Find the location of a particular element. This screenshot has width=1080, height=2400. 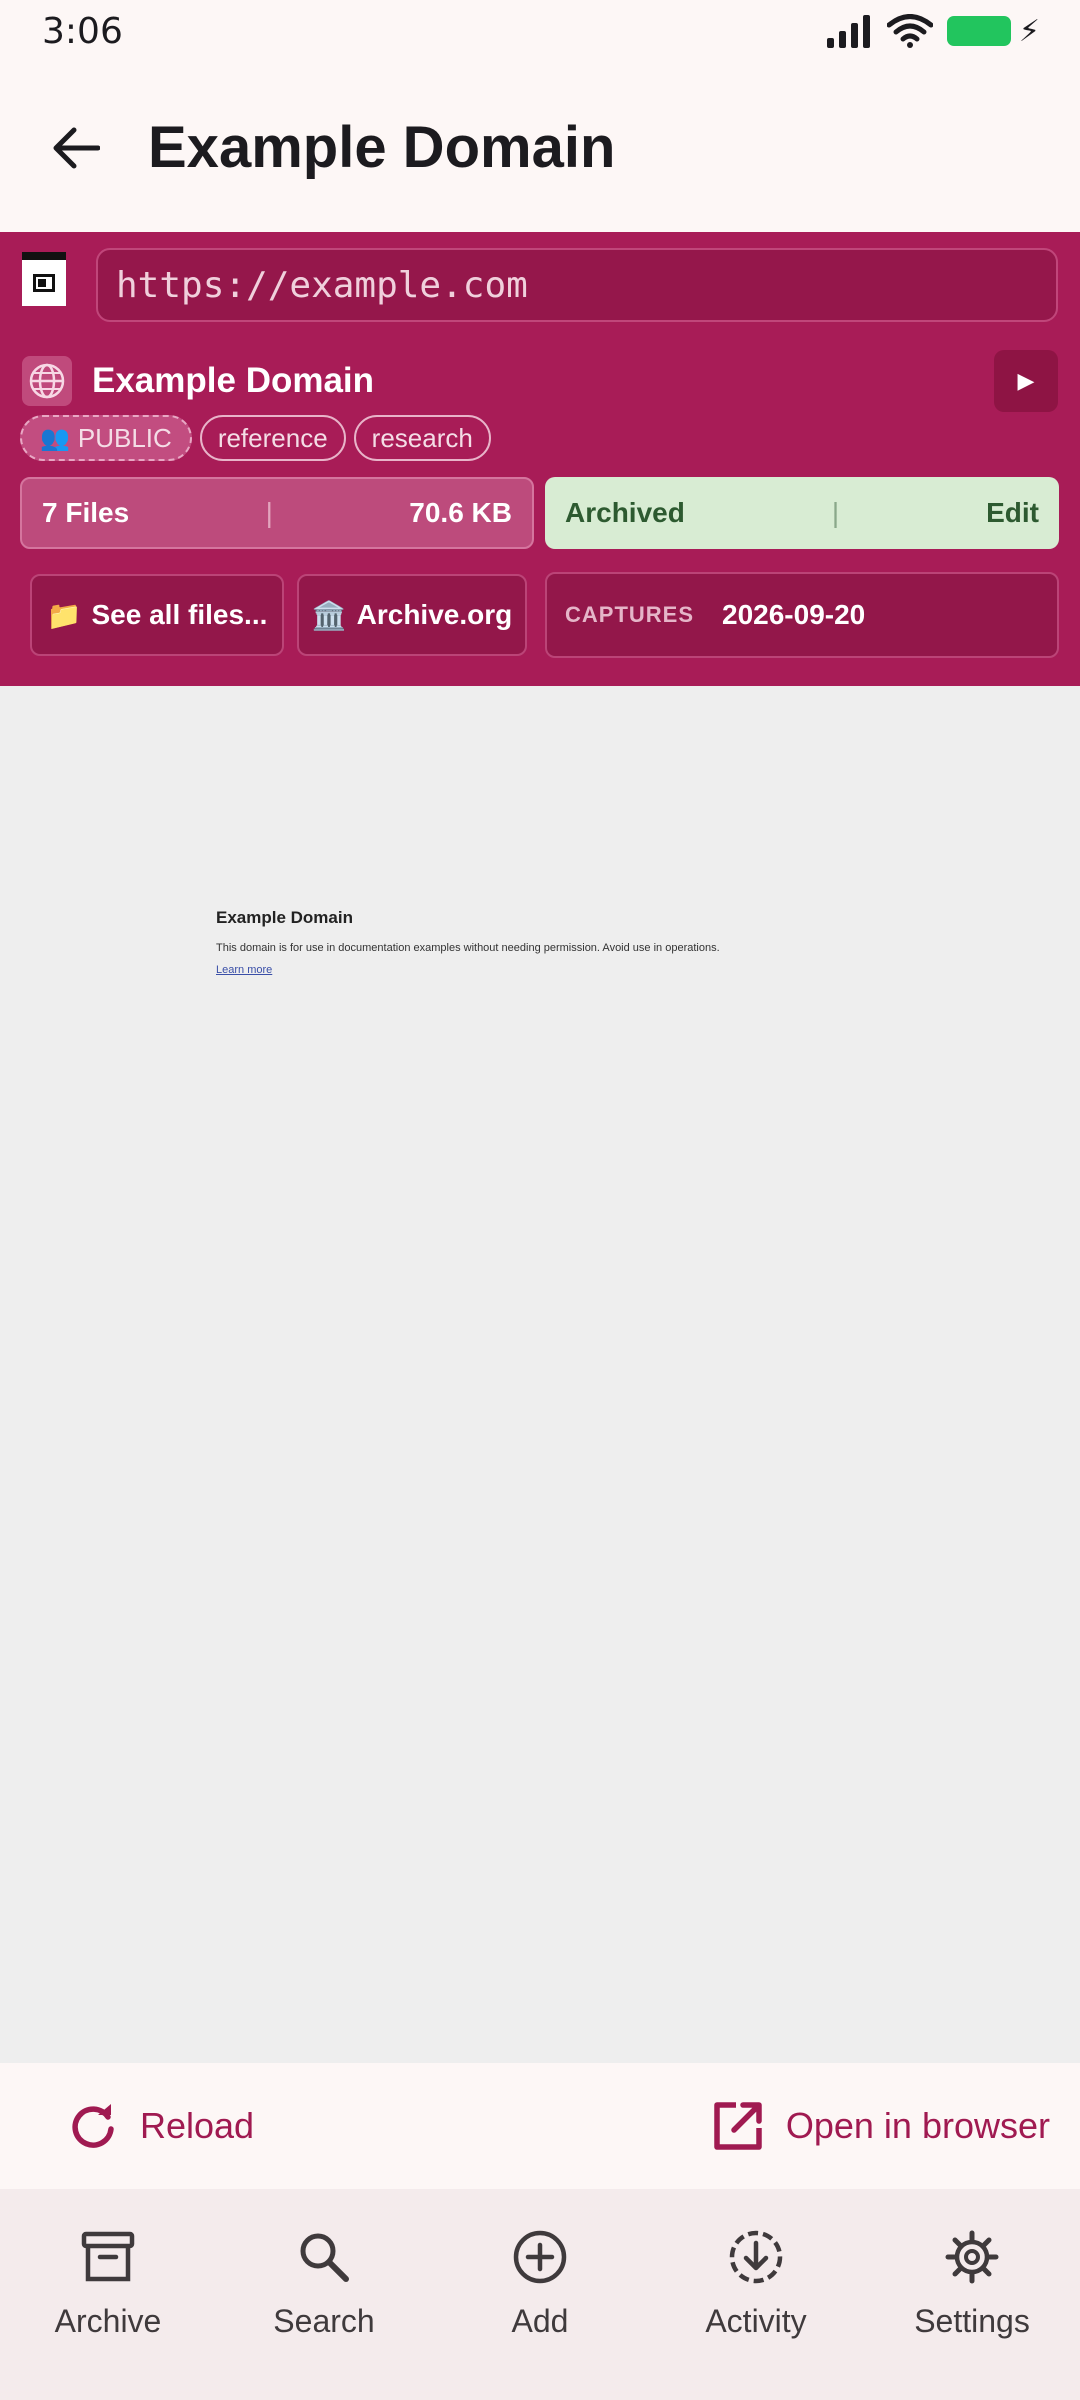

open-in-browser-button: Open in browser is located at coordinates (881, 2126).